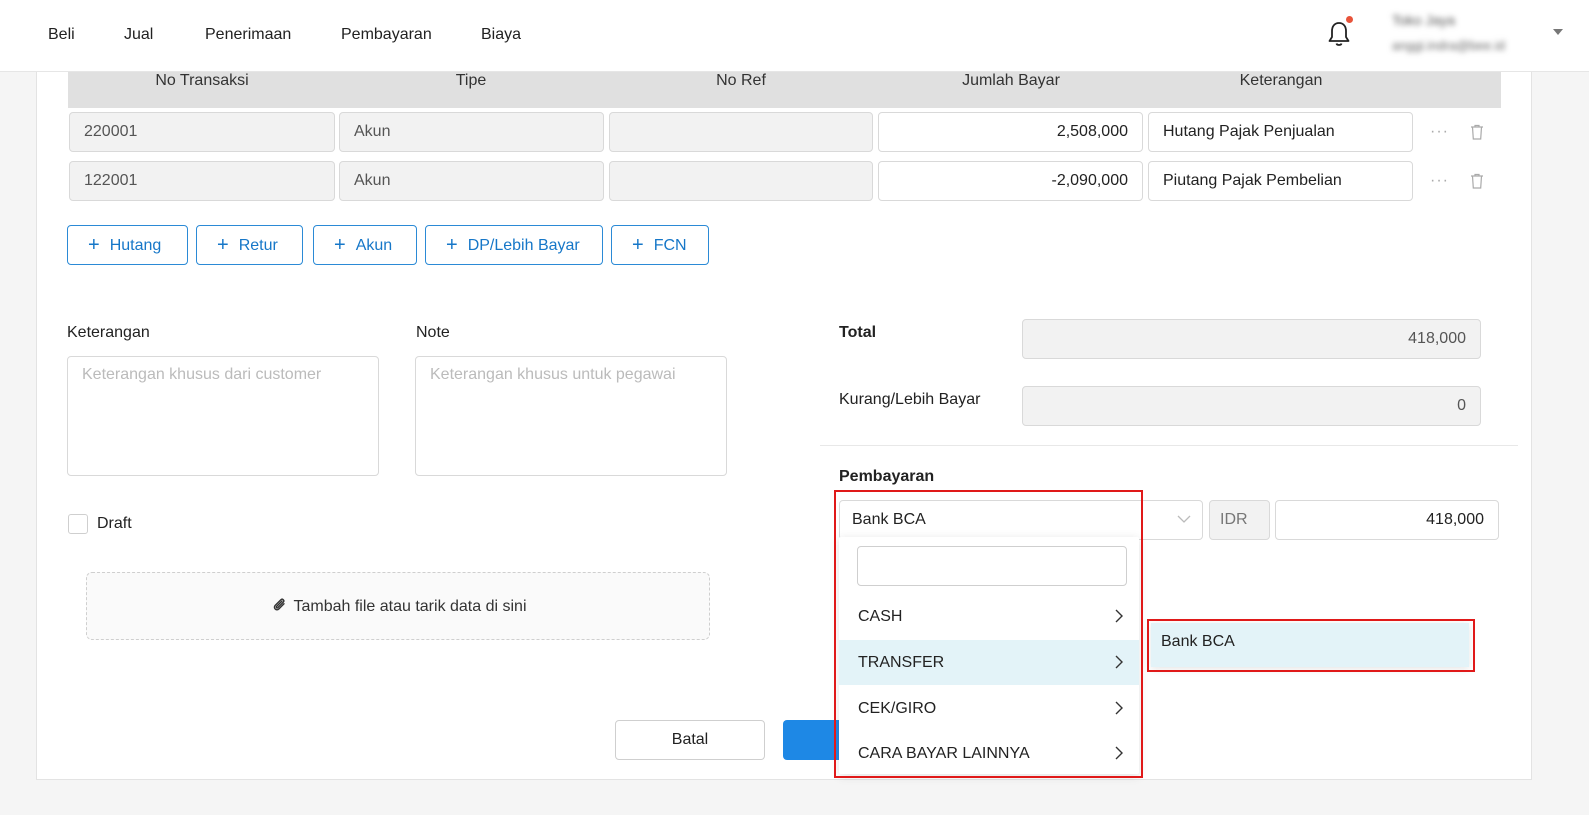 The image size is (1589, 815). I want to click on highlight-box-submenu, so click(1311, 645).